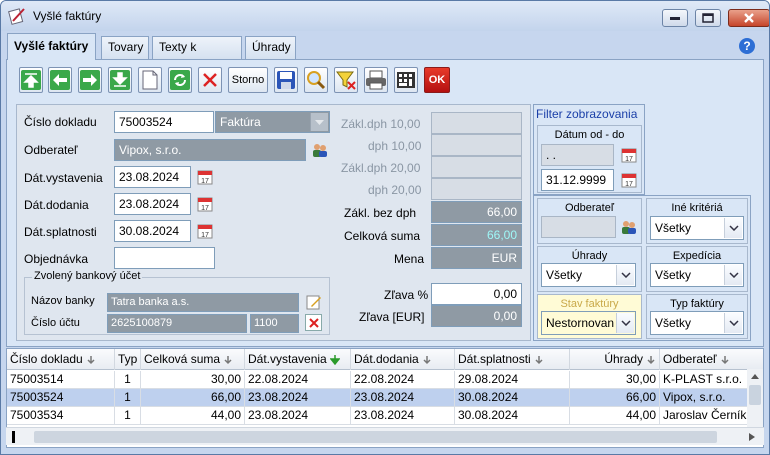 The width and height of the screenshot is (770, 455). Describe the element at coordinates (588, 275) in the screenshot. I see `uhrady-select: Všetky` at that location.